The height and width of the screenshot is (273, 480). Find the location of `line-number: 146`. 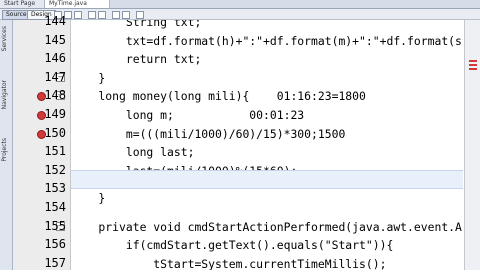

line-number: 146 is located at coordinates (55, 58).